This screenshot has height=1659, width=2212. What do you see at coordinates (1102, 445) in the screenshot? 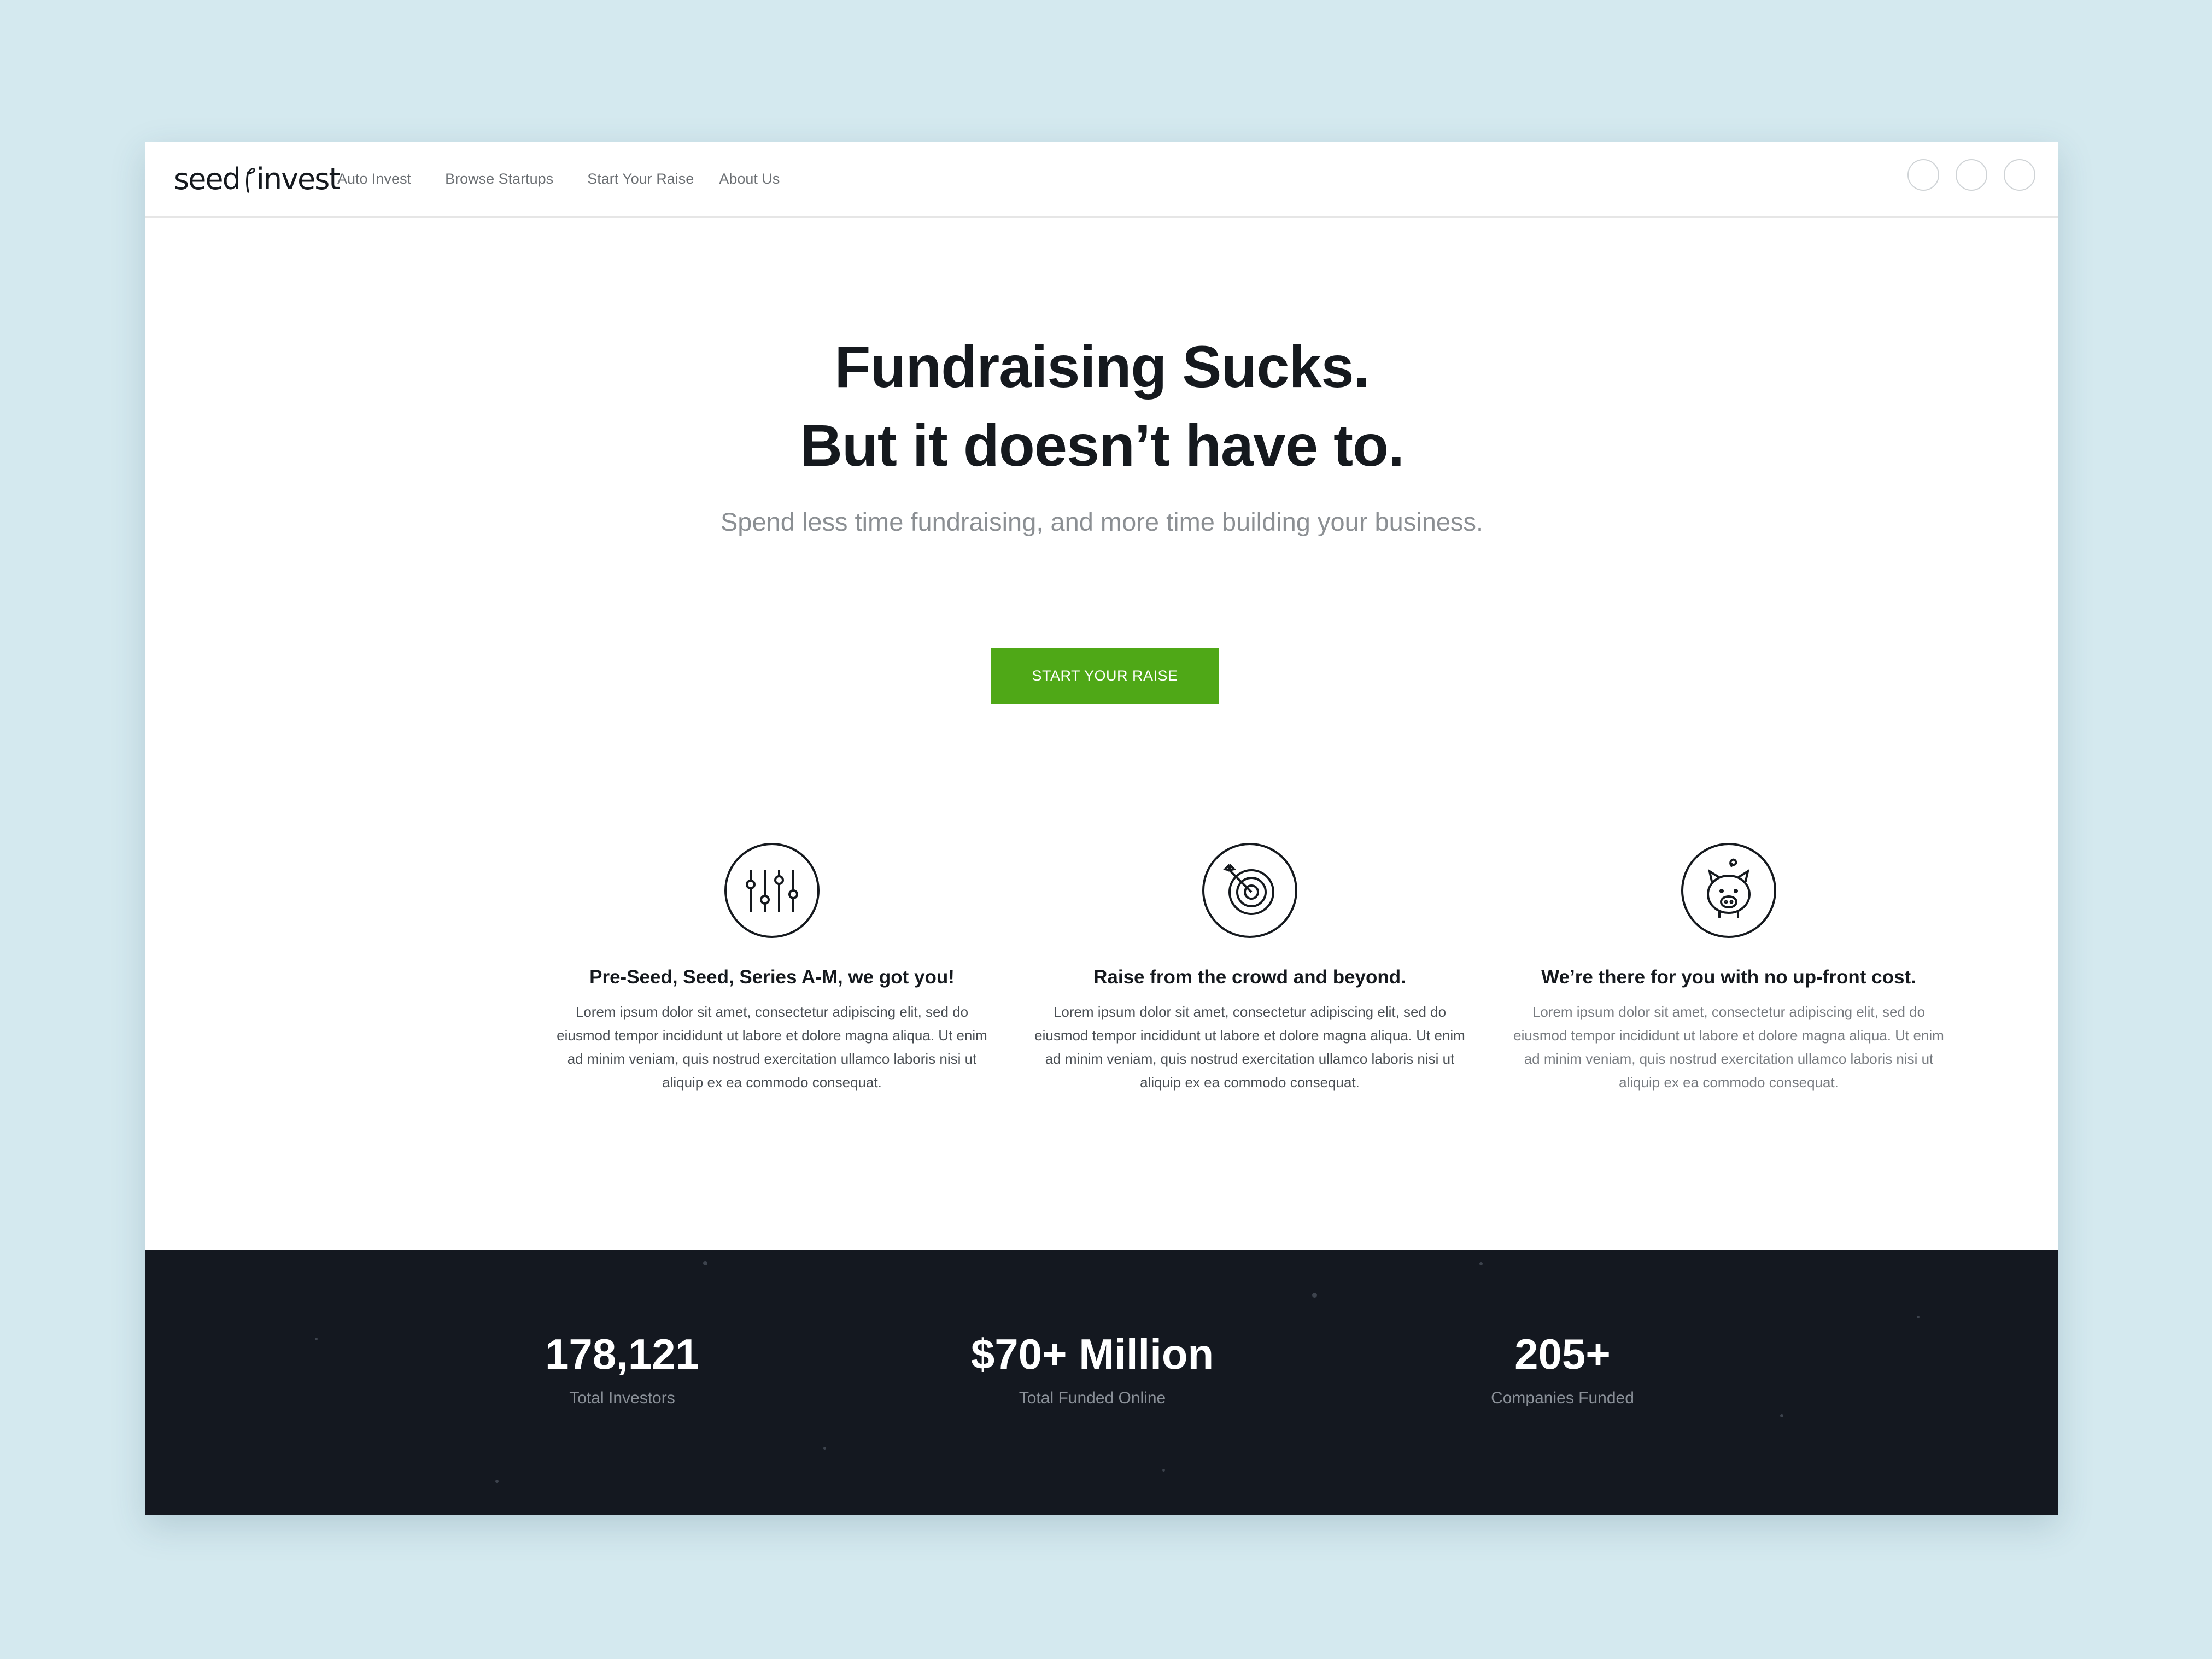
I see `headline-line-2: But it doesn’t have to.` at bounding box center [1102, 445].